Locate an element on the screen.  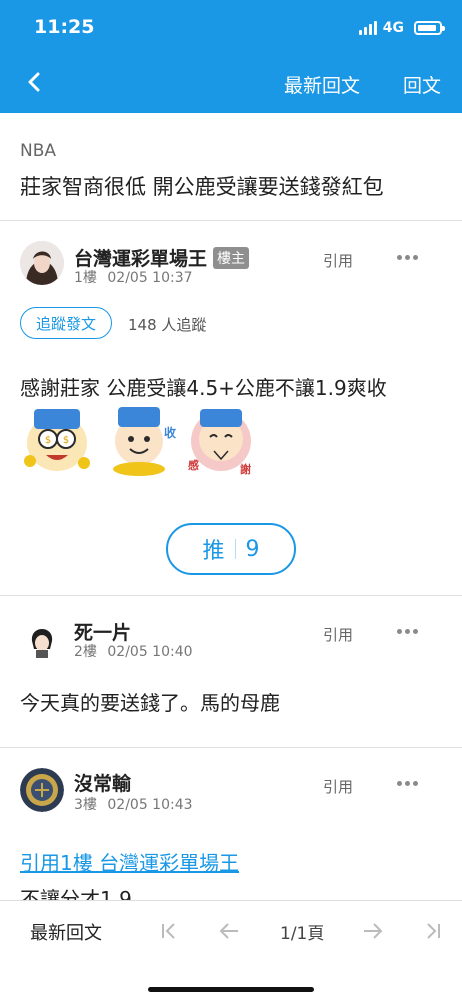
cartoon-avatar-icon is located at coordinates (42, 639).